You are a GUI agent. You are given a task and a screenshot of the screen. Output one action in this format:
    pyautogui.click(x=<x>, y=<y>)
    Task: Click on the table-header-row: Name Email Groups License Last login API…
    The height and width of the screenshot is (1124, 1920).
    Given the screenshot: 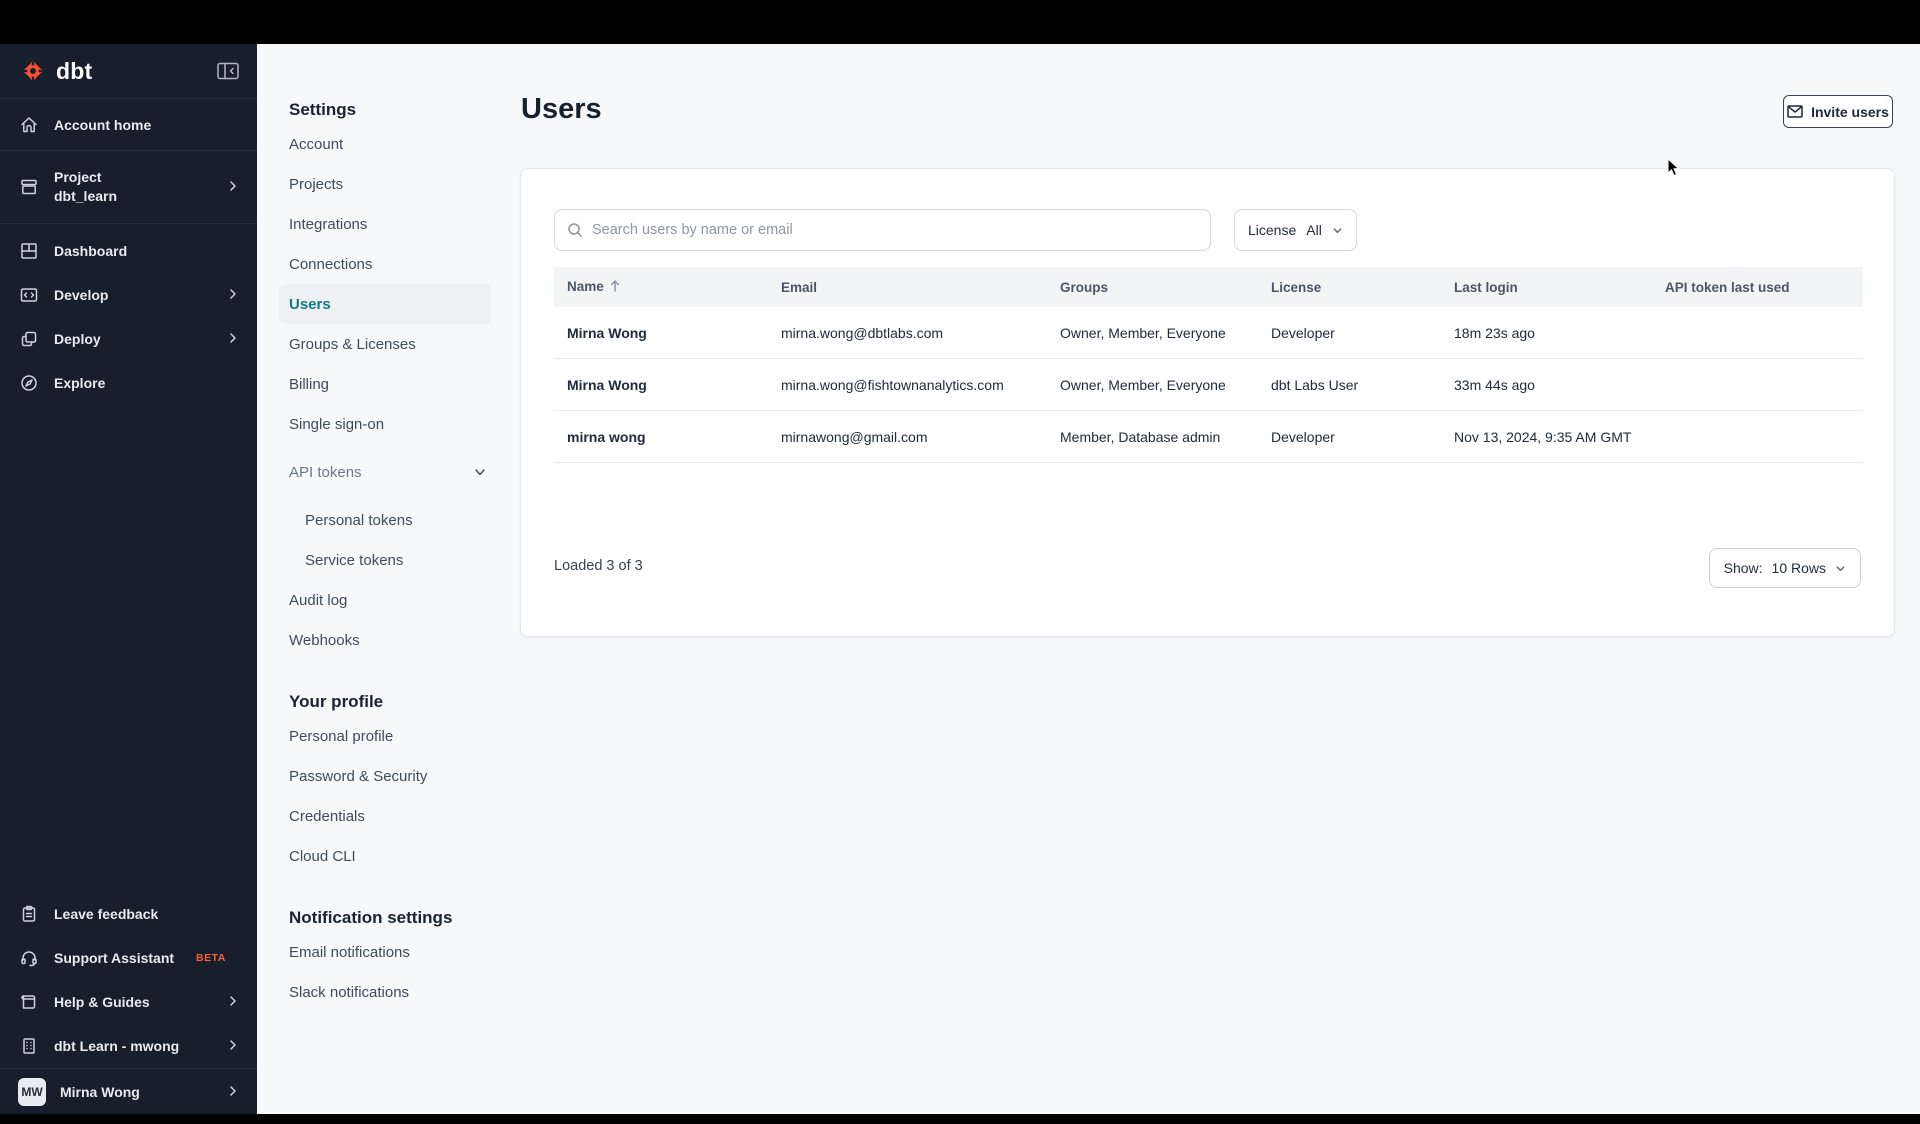 What is the action you would take?
    pyautogui.click(x=1208, y=287)
    